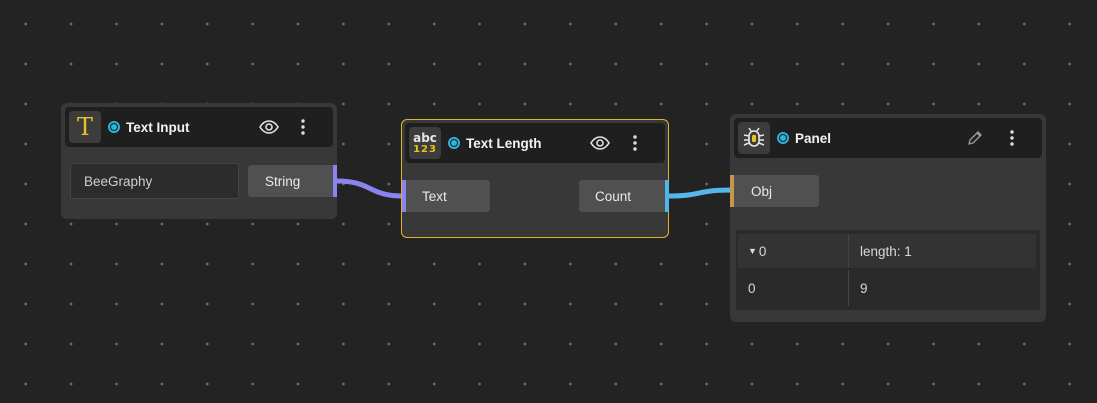 The width and height of the screenshot is (1097, 403). I want to click on text-input-node: T Text Input BeeGraphy String, so click(199, 161).